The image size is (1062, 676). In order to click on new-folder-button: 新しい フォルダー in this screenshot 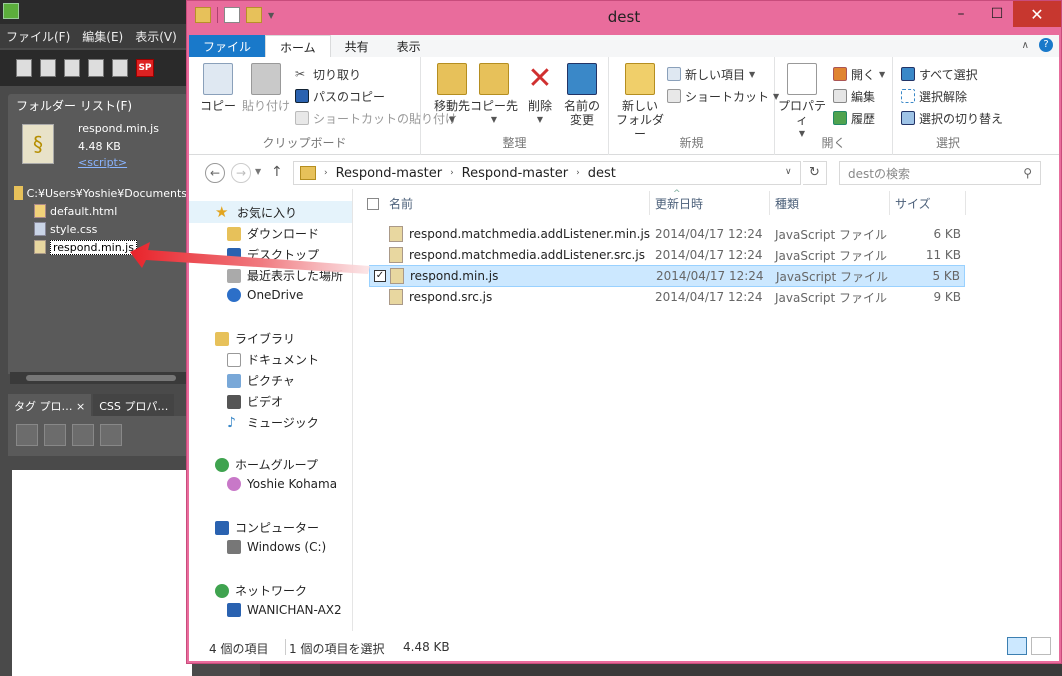, I will do `click(640, 102)`.